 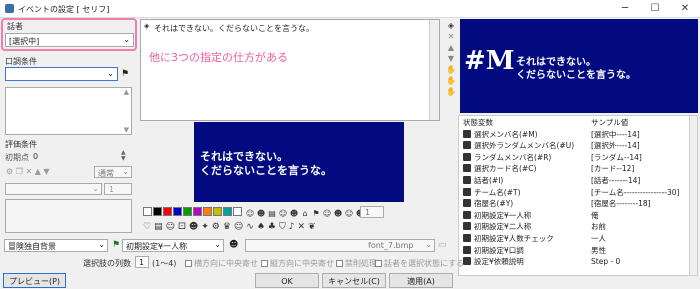 I want to click on var-name: ランダムメンバ名(#R), so click(x=523, y=158).